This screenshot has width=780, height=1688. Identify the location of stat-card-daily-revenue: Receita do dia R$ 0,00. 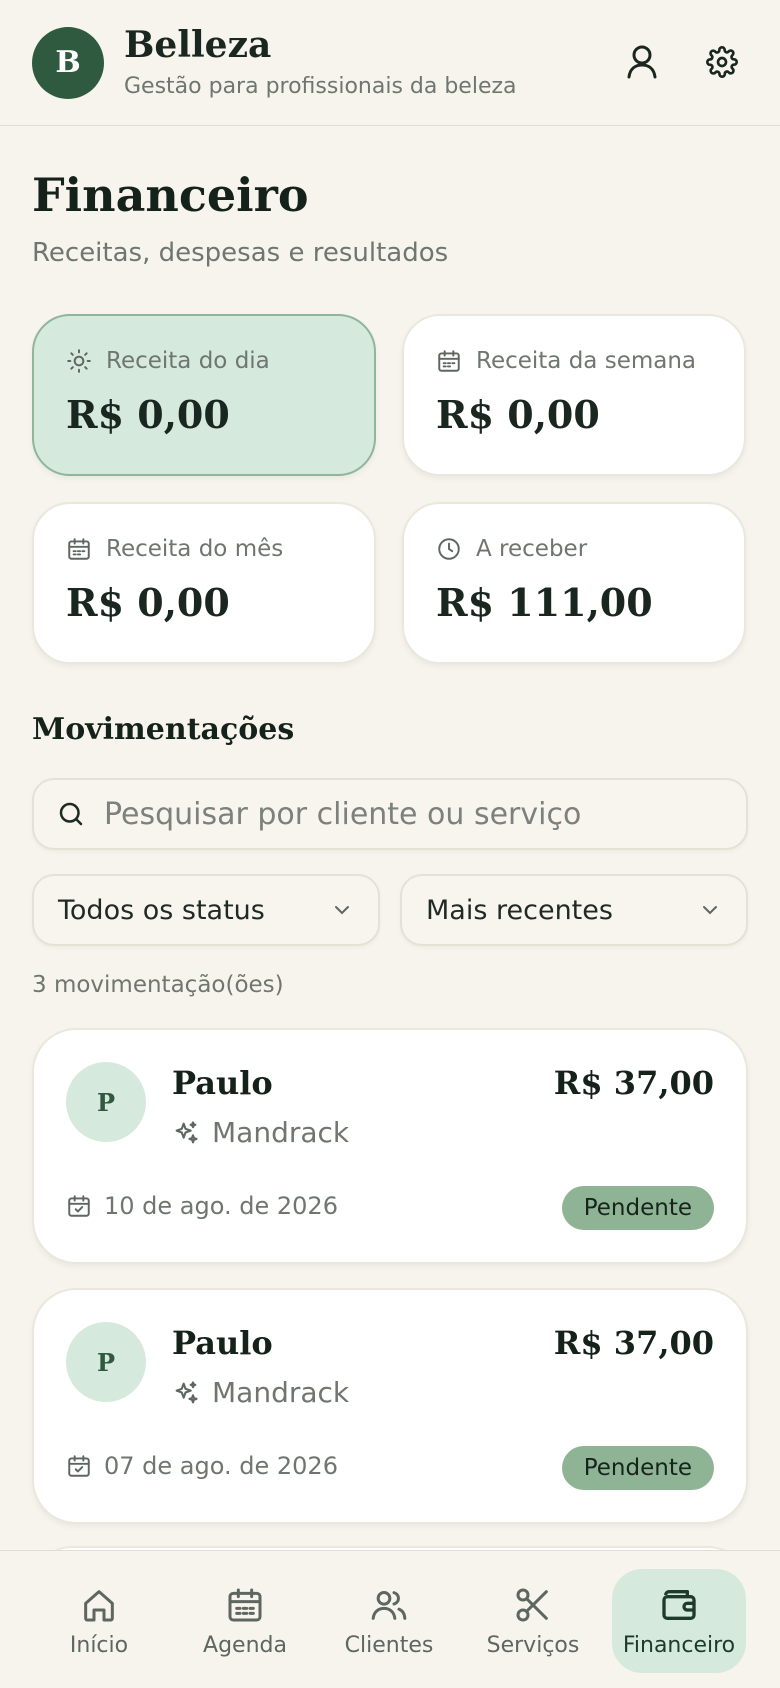
(204, 395).